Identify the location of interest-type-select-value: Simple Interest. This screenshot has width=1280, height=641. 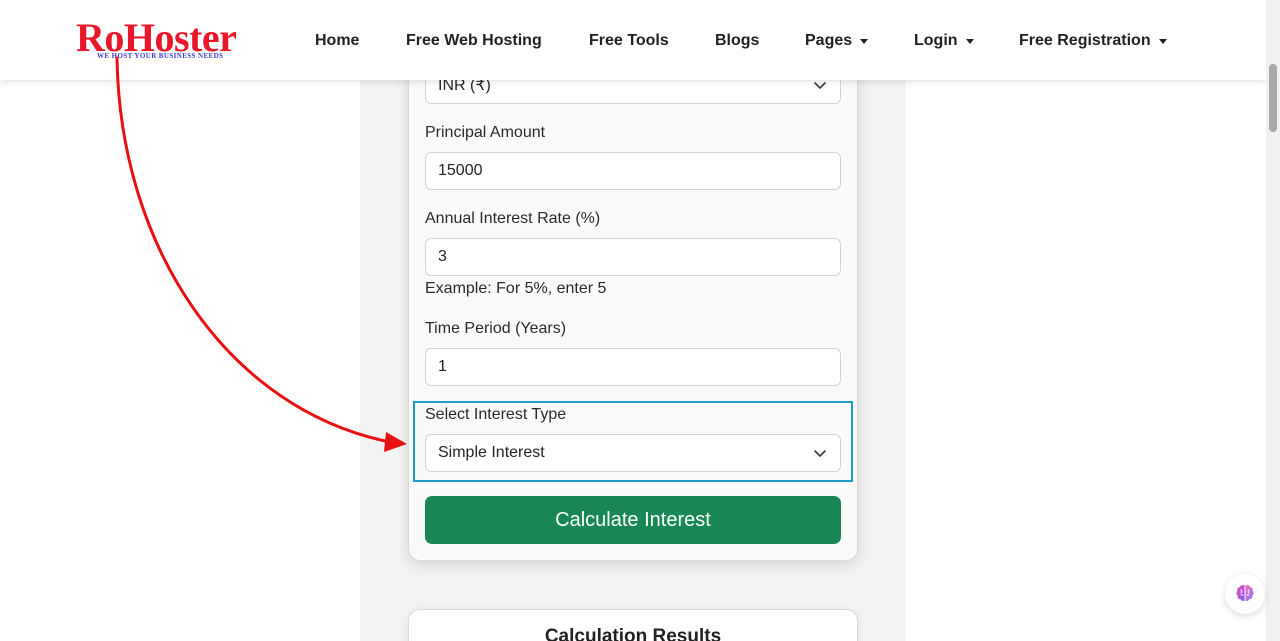
(491, 452).